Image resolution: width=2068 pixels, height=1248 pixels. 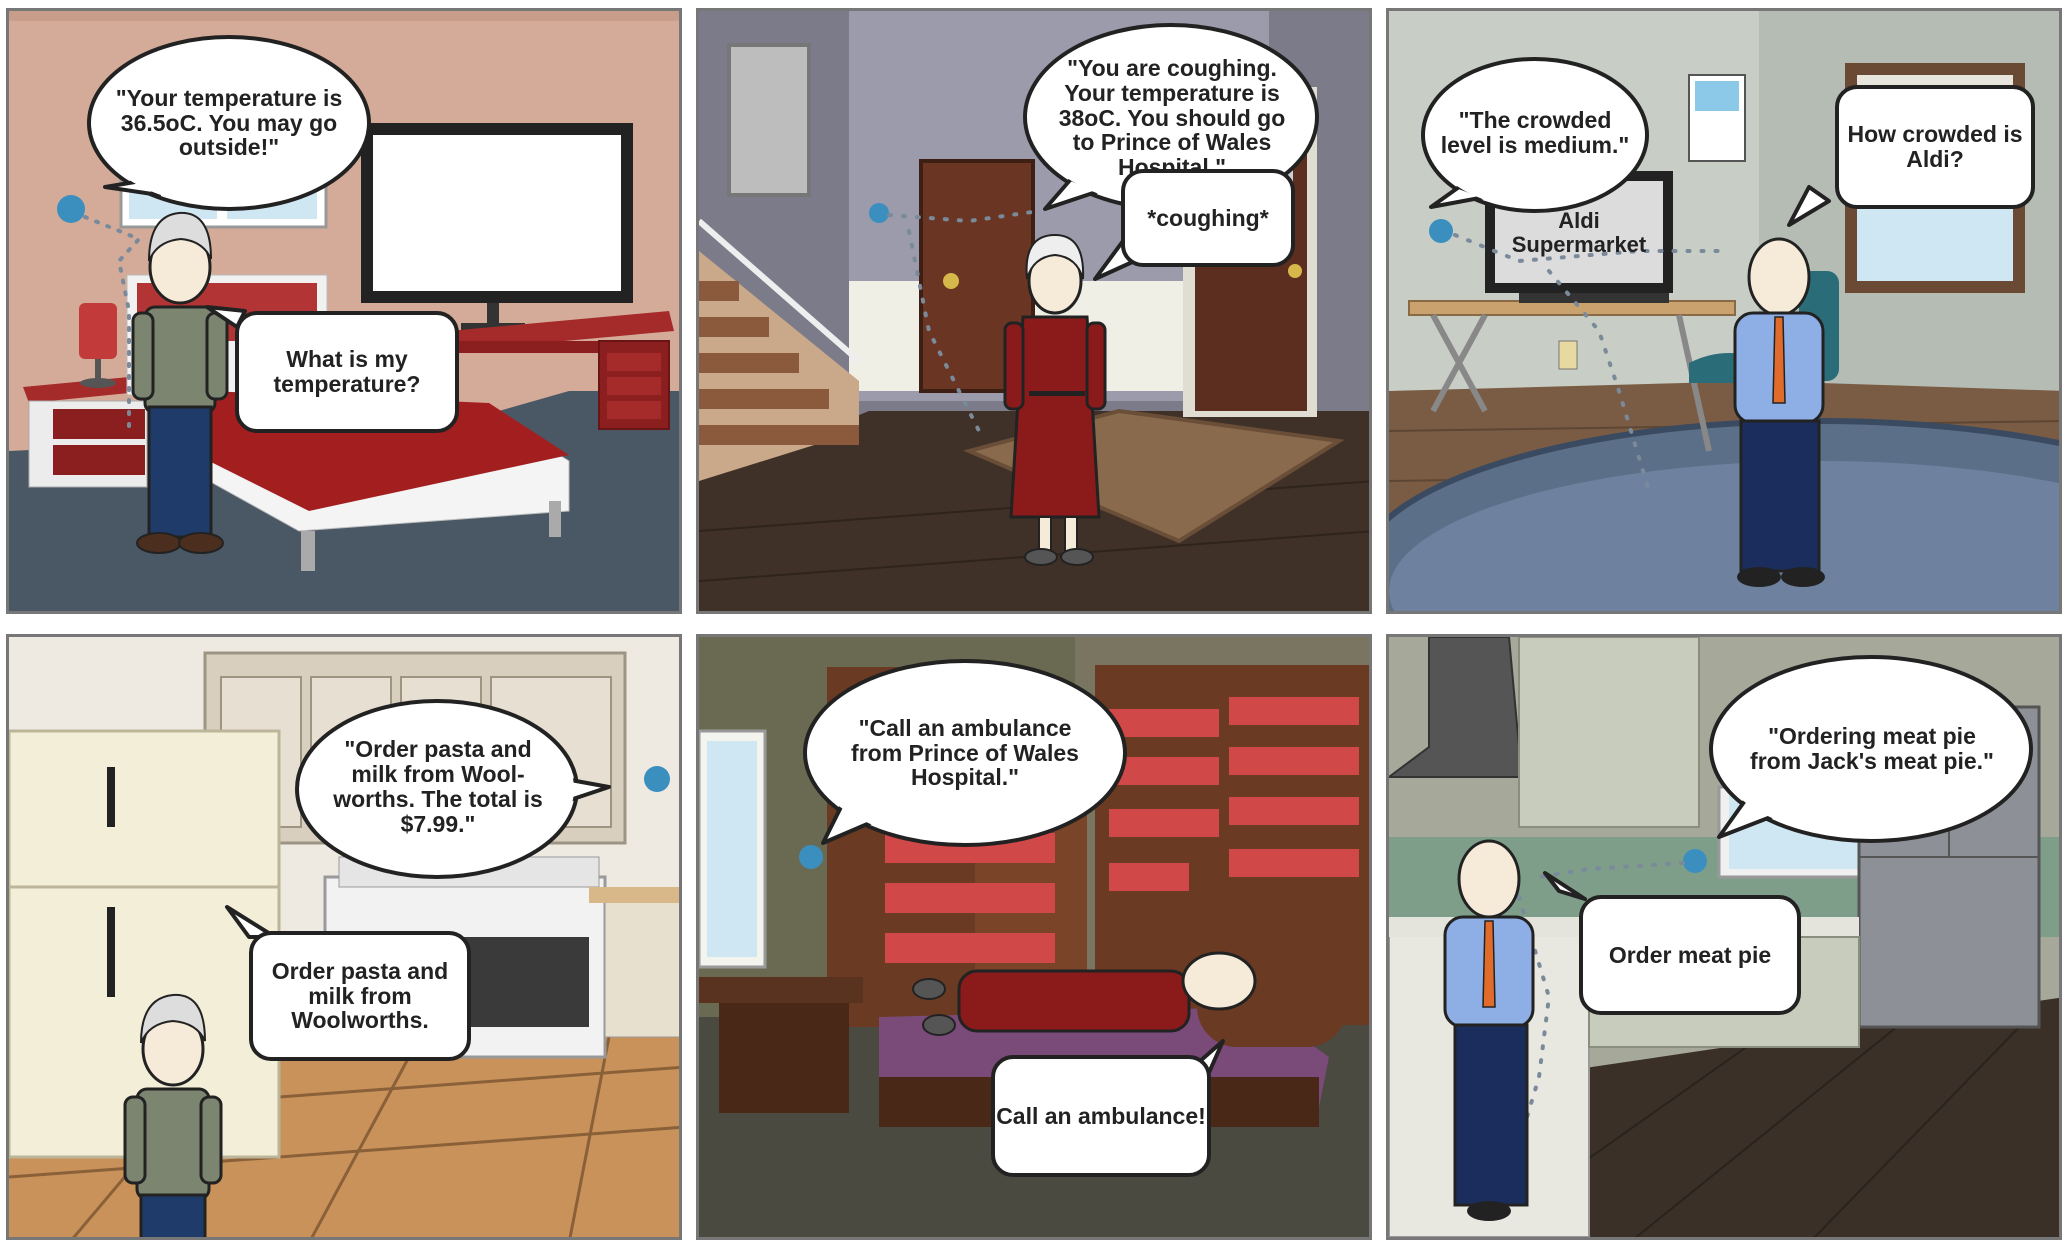 I want to click on person-speech-bubble: Call an ambulance!, so click(x=1101, y=1116).